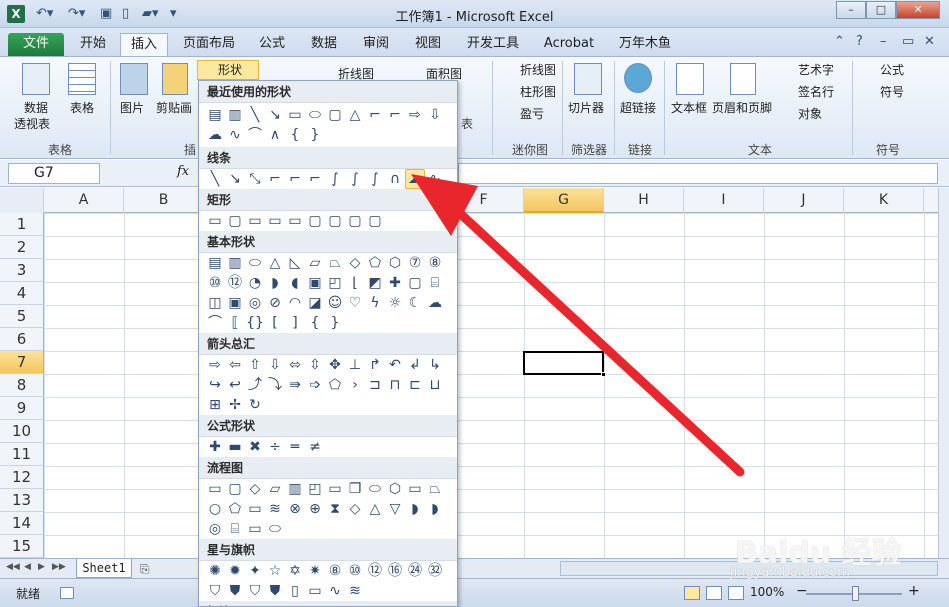  What do you see at coordinates (375, 303) in the screenshot?
I see `lightning-bolt-icon: ϟ` at bounding box center [375, 303].